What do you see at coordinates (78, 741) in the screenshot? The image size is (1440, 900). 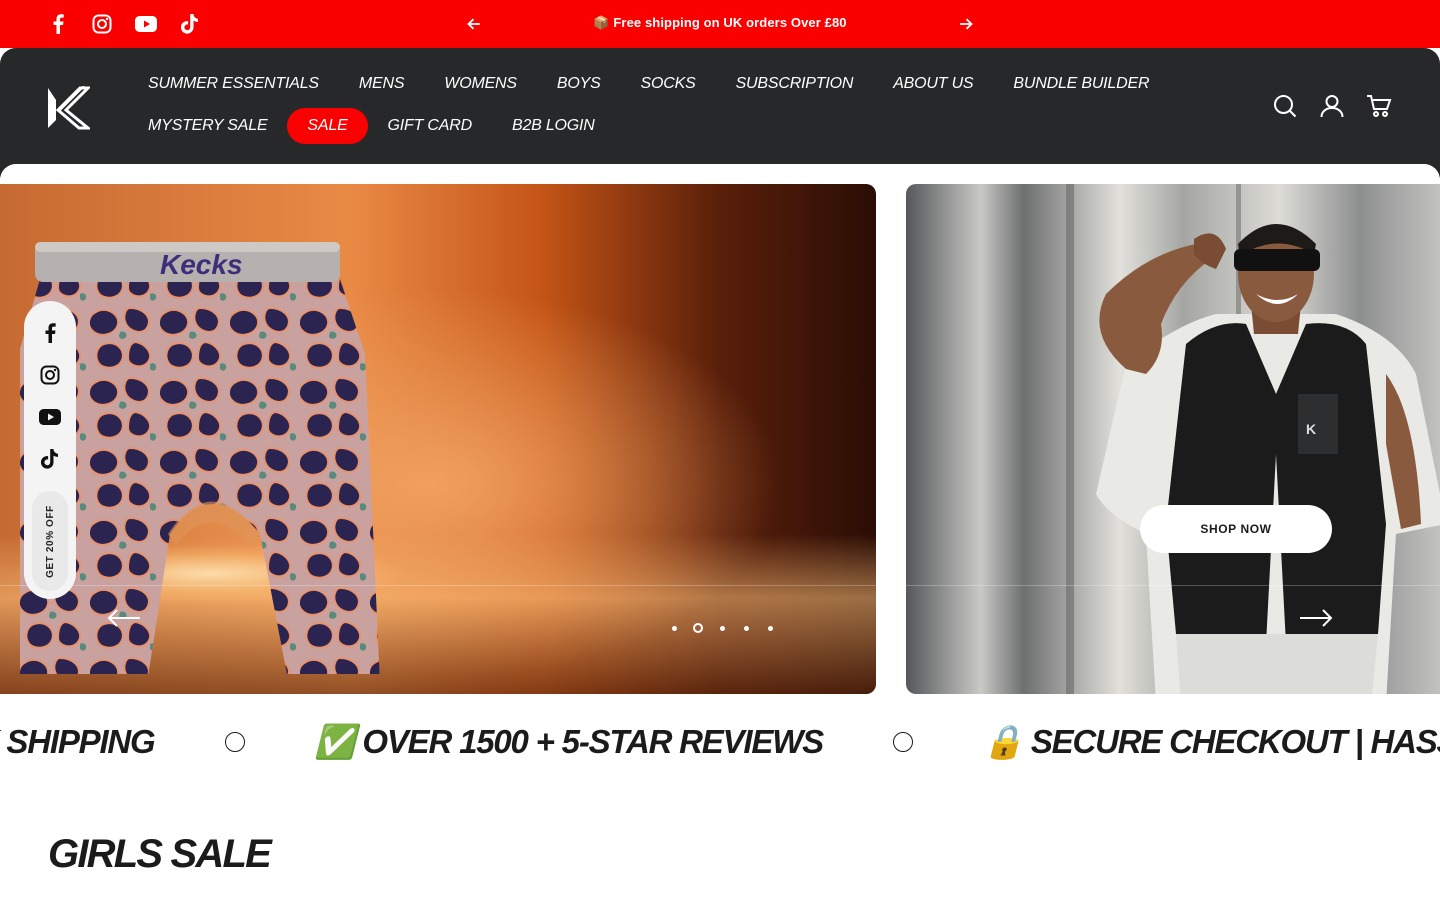 I see `marquee-item: FREE UK SHIPPING` at bounding box center [78, 741].